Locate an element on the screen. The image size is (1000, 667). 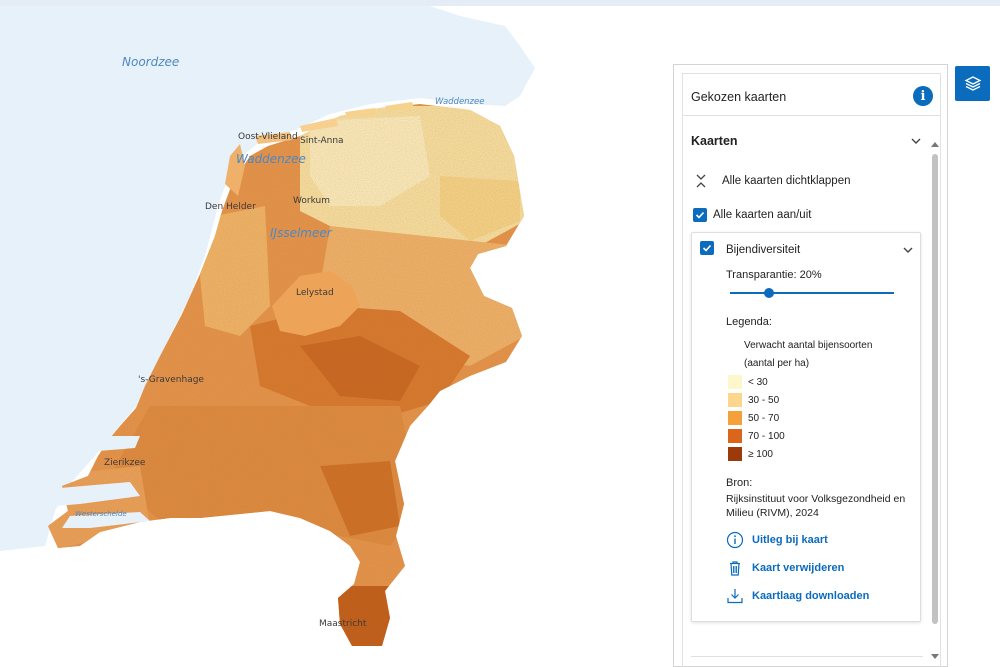
collapse-all-icon is located at coordinates (701, 181).